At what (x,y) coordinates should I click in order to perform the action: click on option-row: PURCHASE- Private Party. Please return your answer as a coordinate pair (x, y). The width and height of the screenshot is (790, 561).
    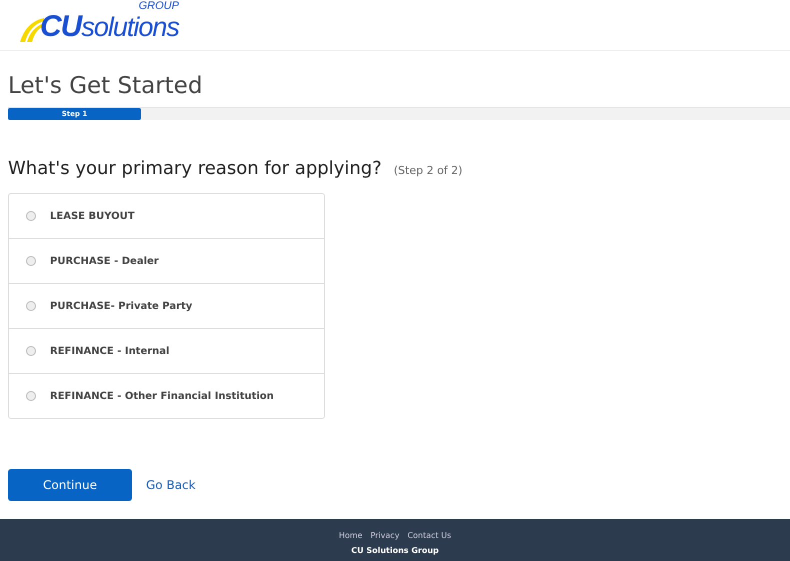
    Looking at the image, I should click on (166, 305).